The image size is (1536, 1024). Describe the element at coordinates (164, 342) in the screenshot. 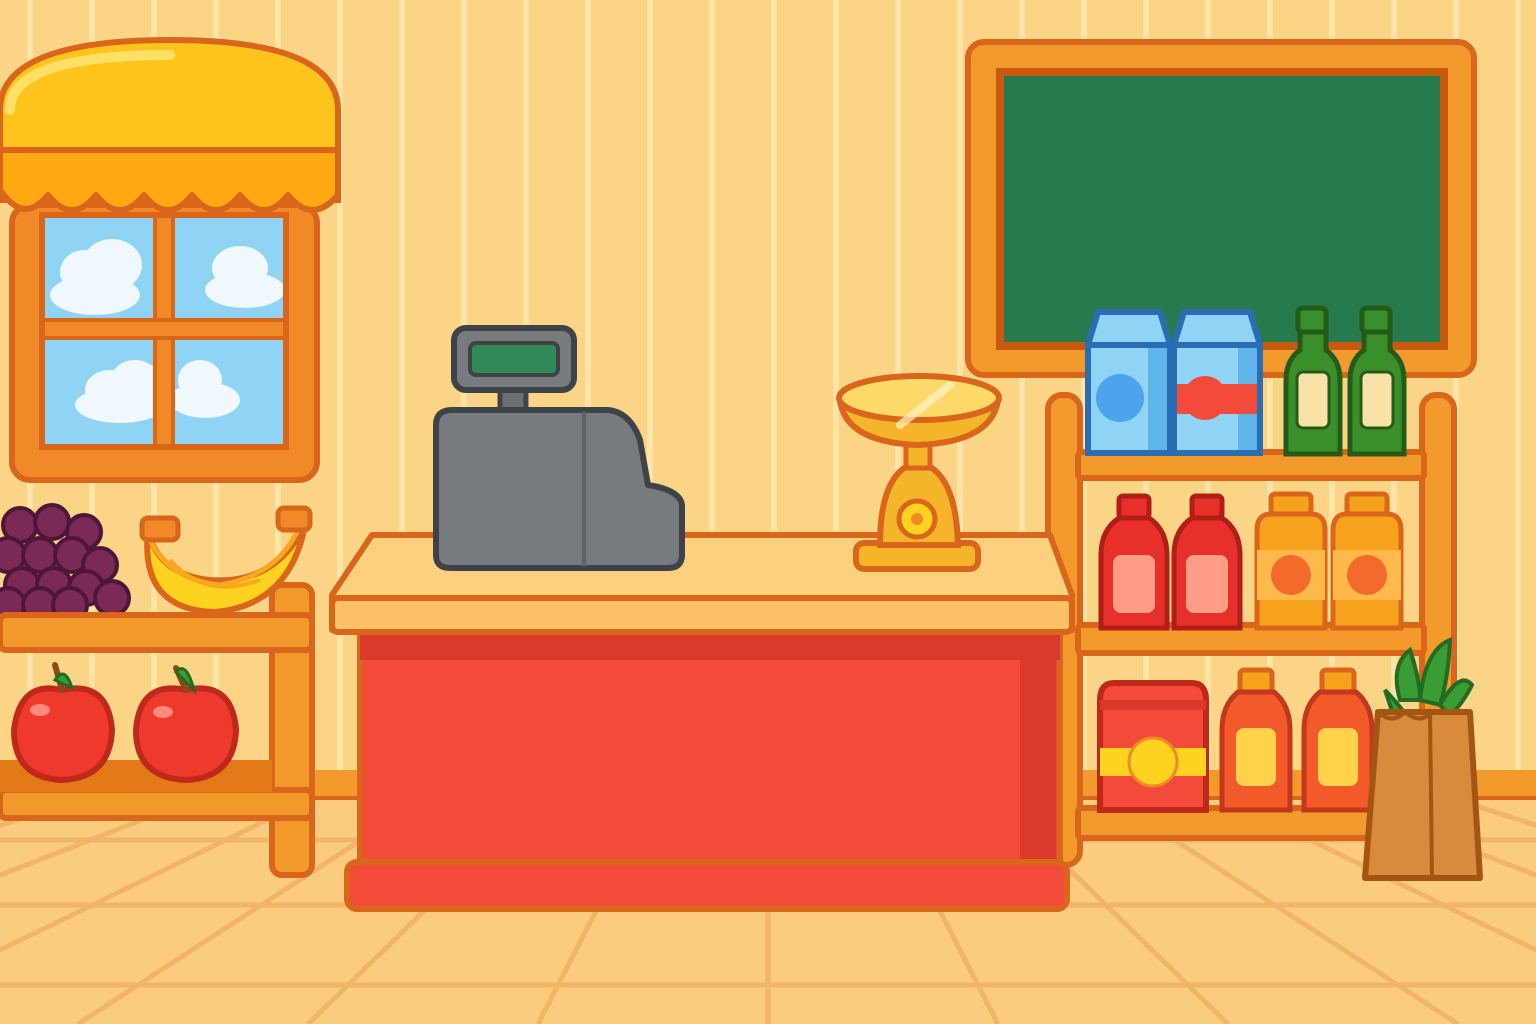

I see `window` at that location.